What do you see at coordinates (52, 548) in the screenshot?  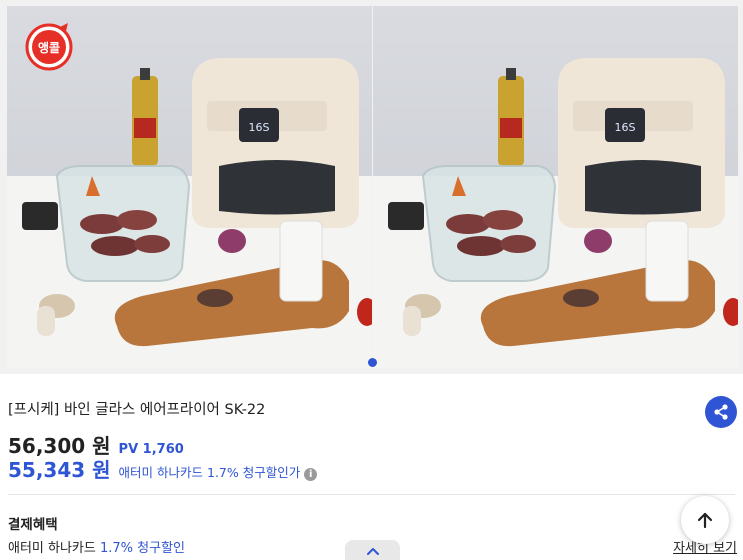 I see `benefit-card: 애터미 하나카드` at bounding box center [52, 548].